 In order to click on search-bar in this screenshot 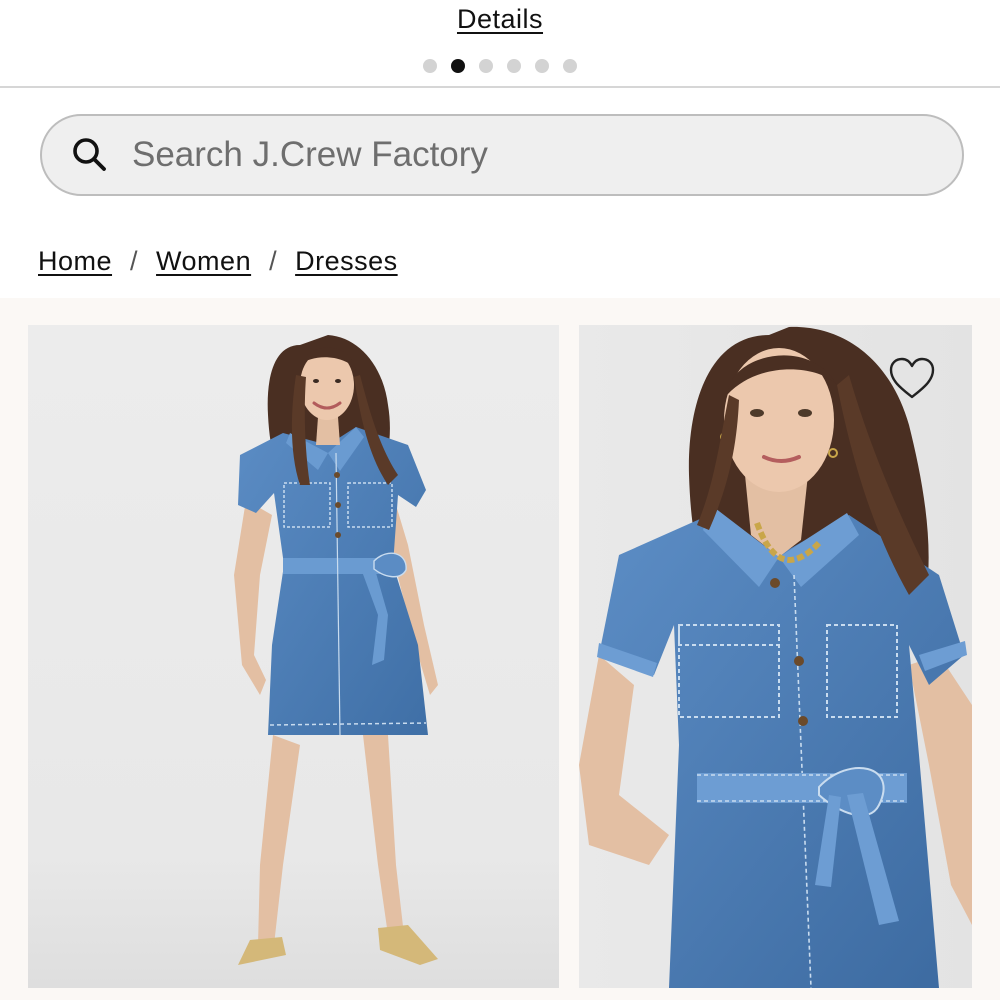, I will do `click(502, 155)`.